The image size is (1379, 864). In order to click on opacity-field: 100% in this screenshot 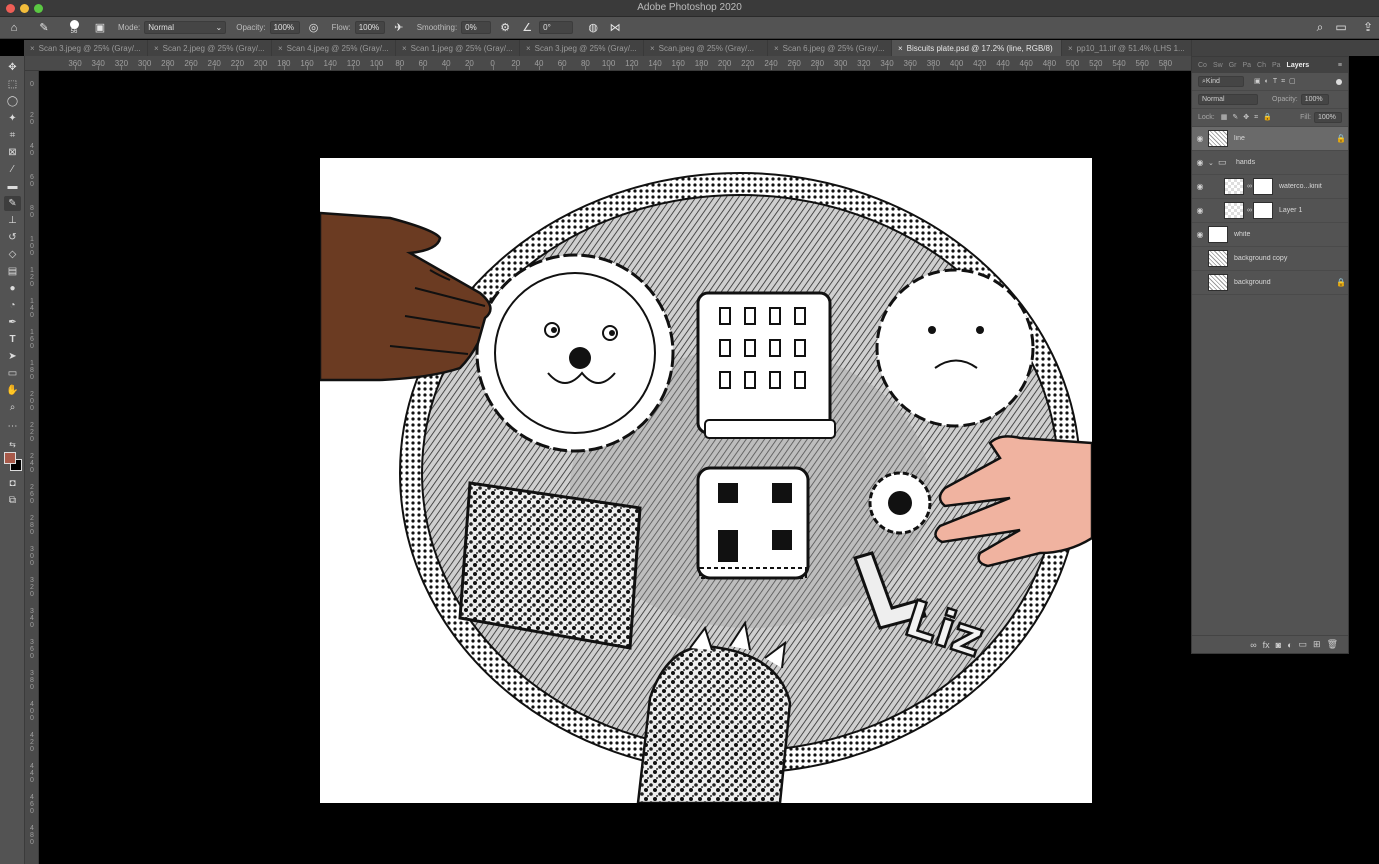, I will do `click(284, 27)`.